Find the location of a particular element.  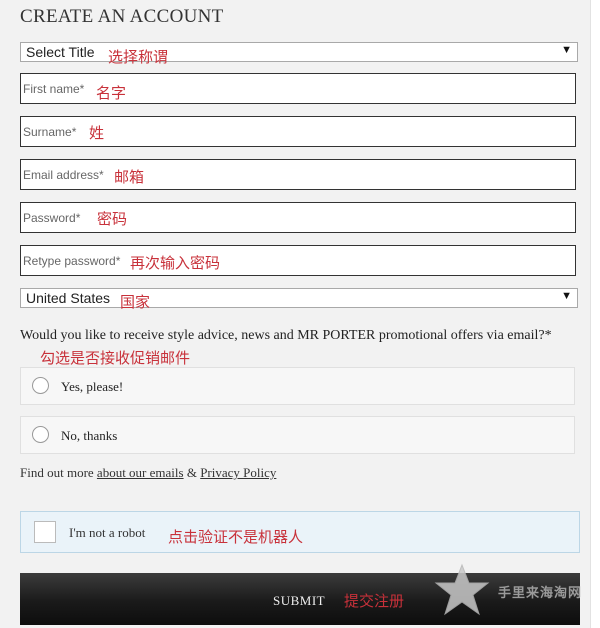

star-icon is located at coordinates (462, 589).